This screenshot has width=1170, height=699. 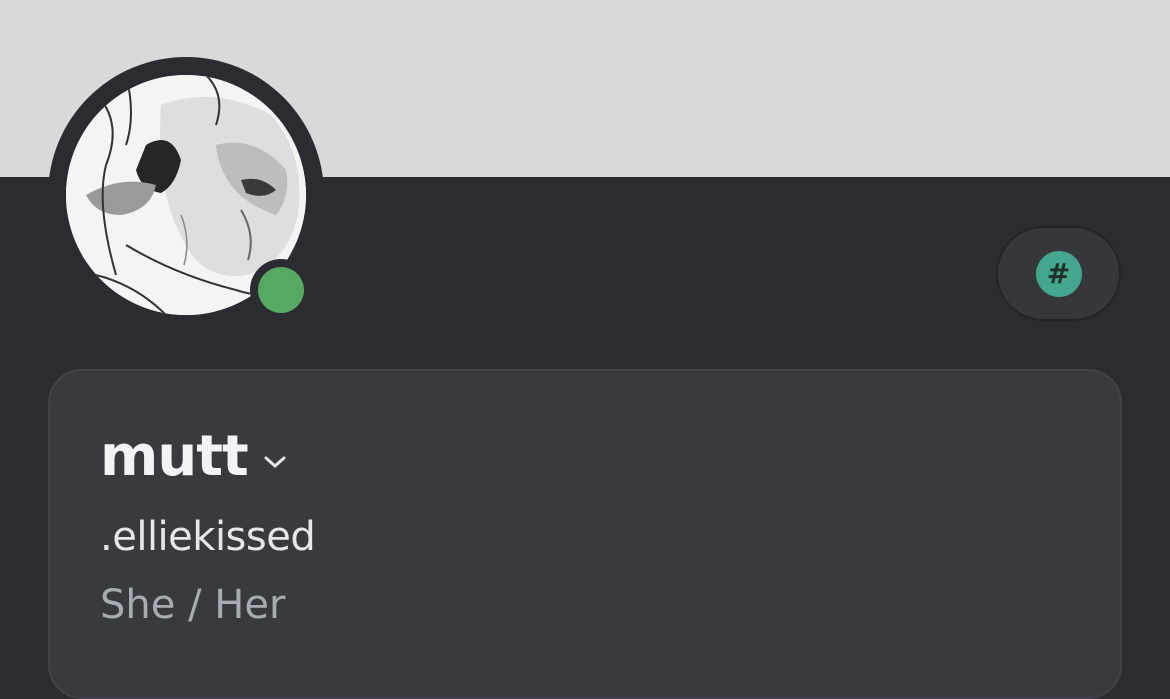 What do you see at coordinates (208, 537) in the screenshot?
I see `username: .elliekissed` at bounding box center [208, 537].